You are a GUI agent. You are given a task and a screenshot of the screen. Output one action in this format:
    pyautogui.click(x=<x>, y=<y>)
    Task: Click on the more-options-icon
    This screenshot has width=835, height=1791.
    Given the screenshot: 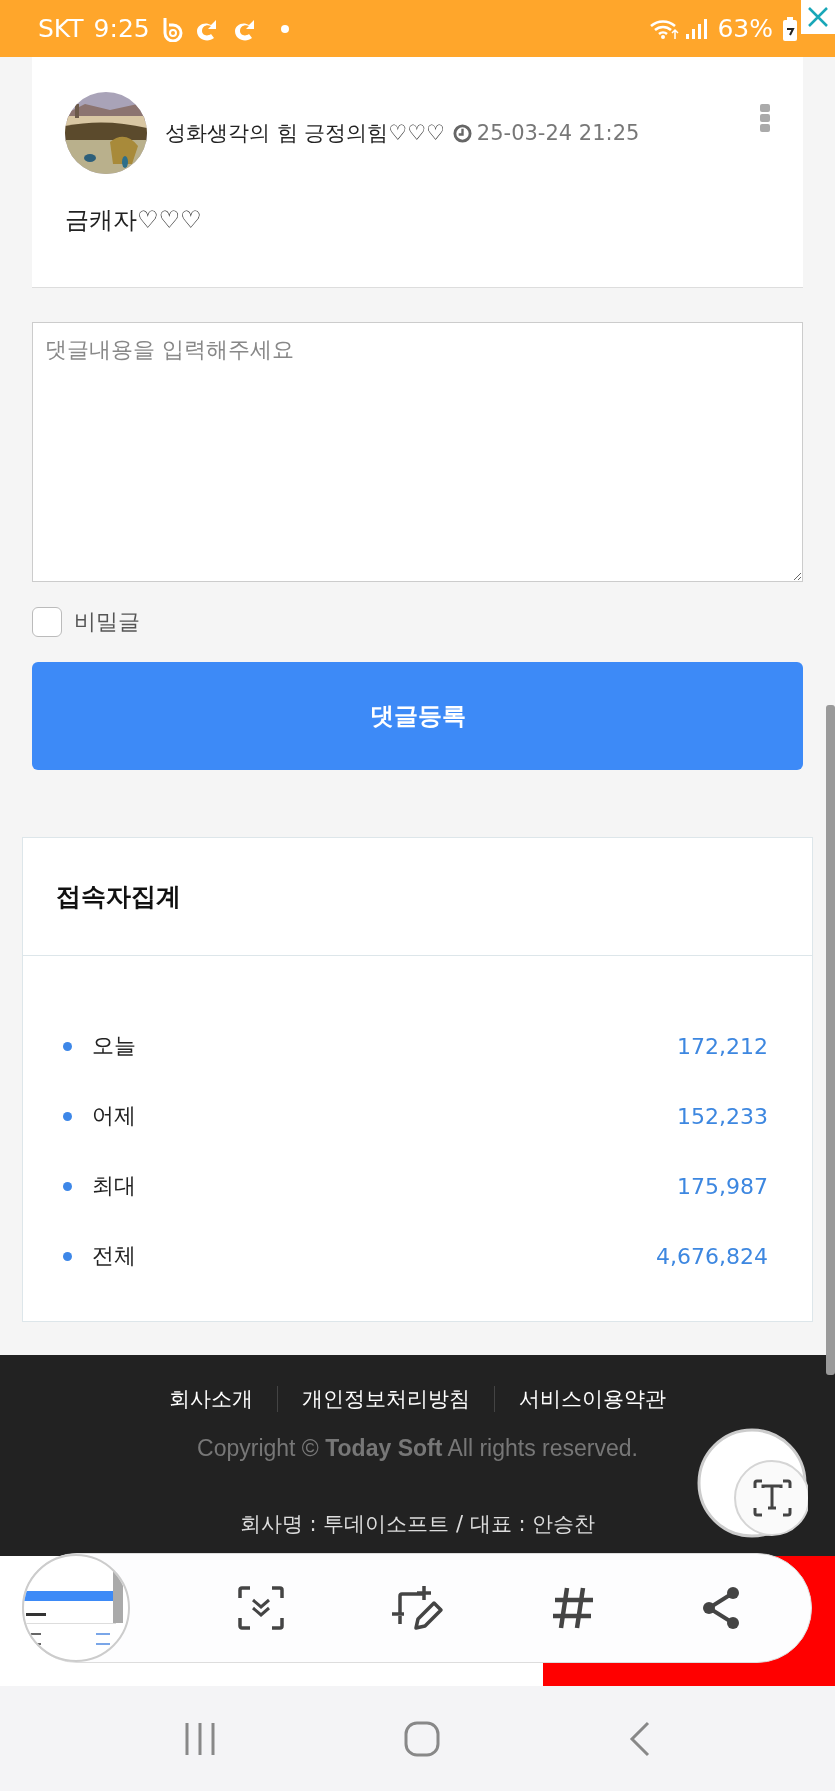 What is the action you would take?
    pyautogui.click(x=765, y=118)
    